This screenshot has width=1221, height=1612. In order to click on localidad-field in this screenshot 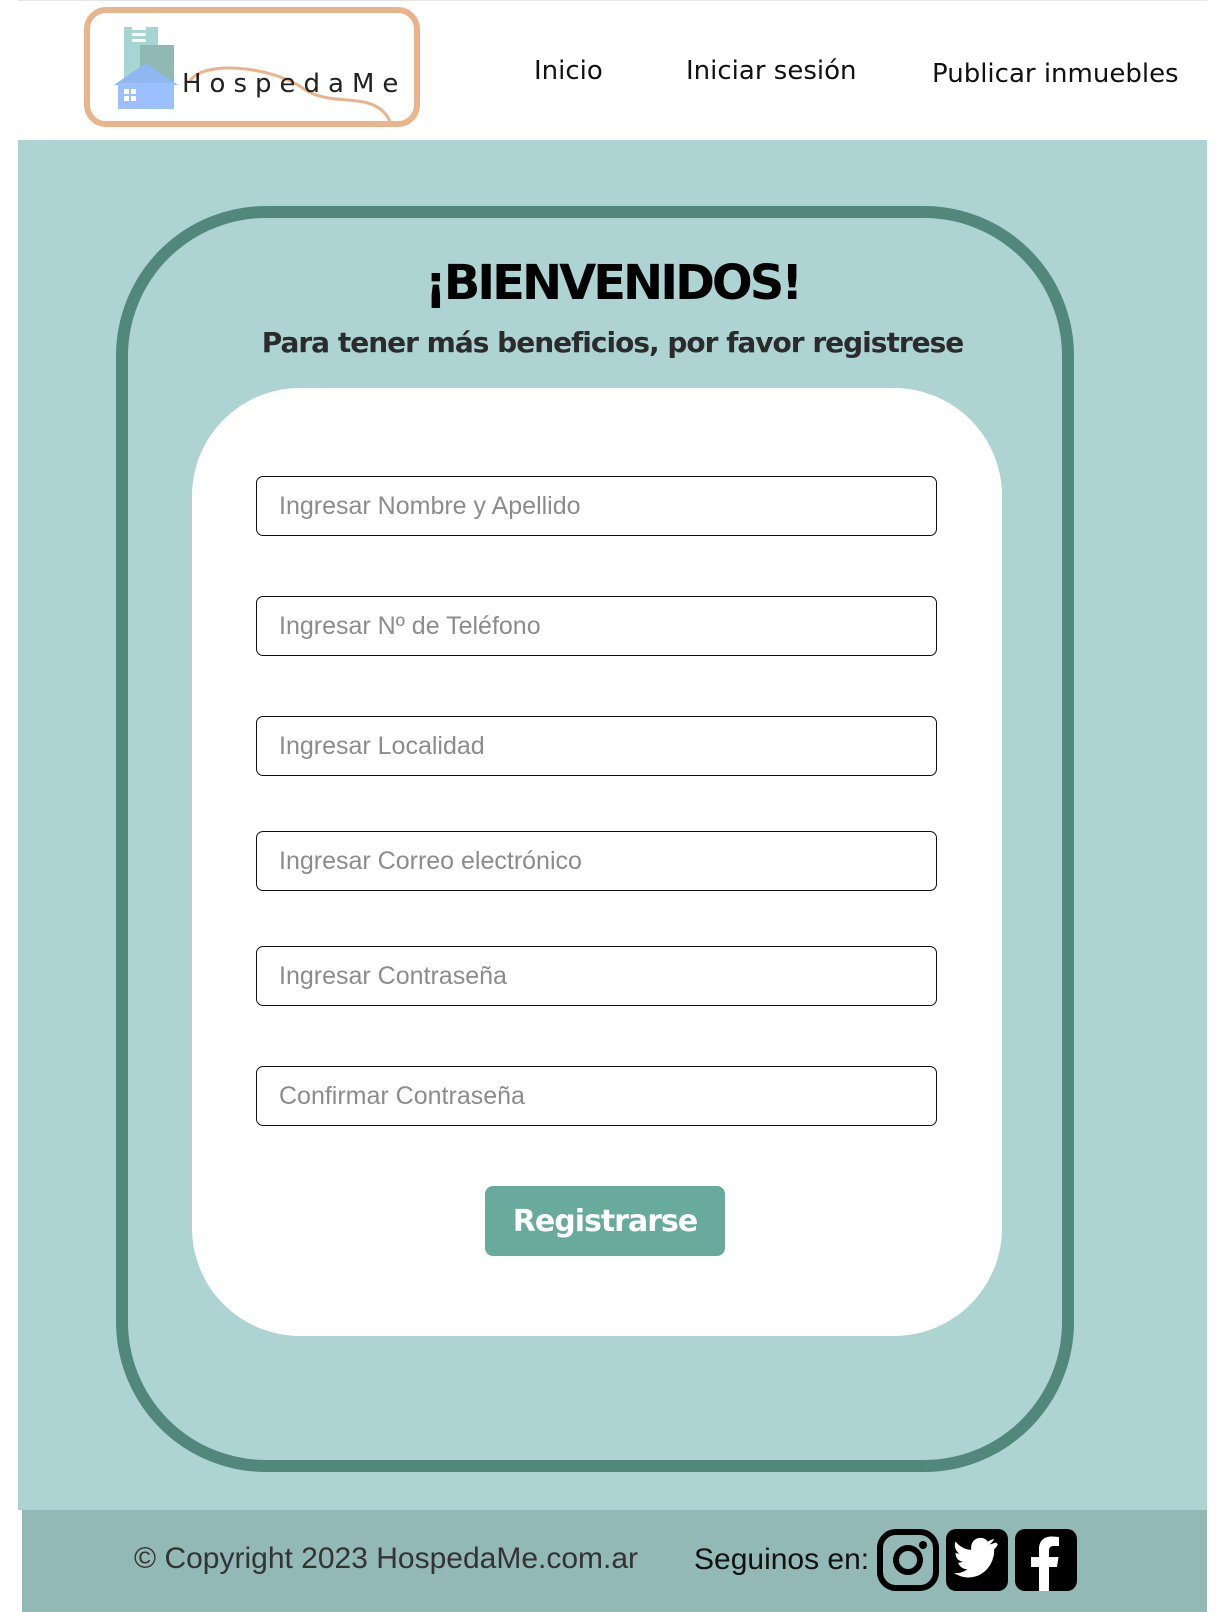, I will do `click(596, 746)`.